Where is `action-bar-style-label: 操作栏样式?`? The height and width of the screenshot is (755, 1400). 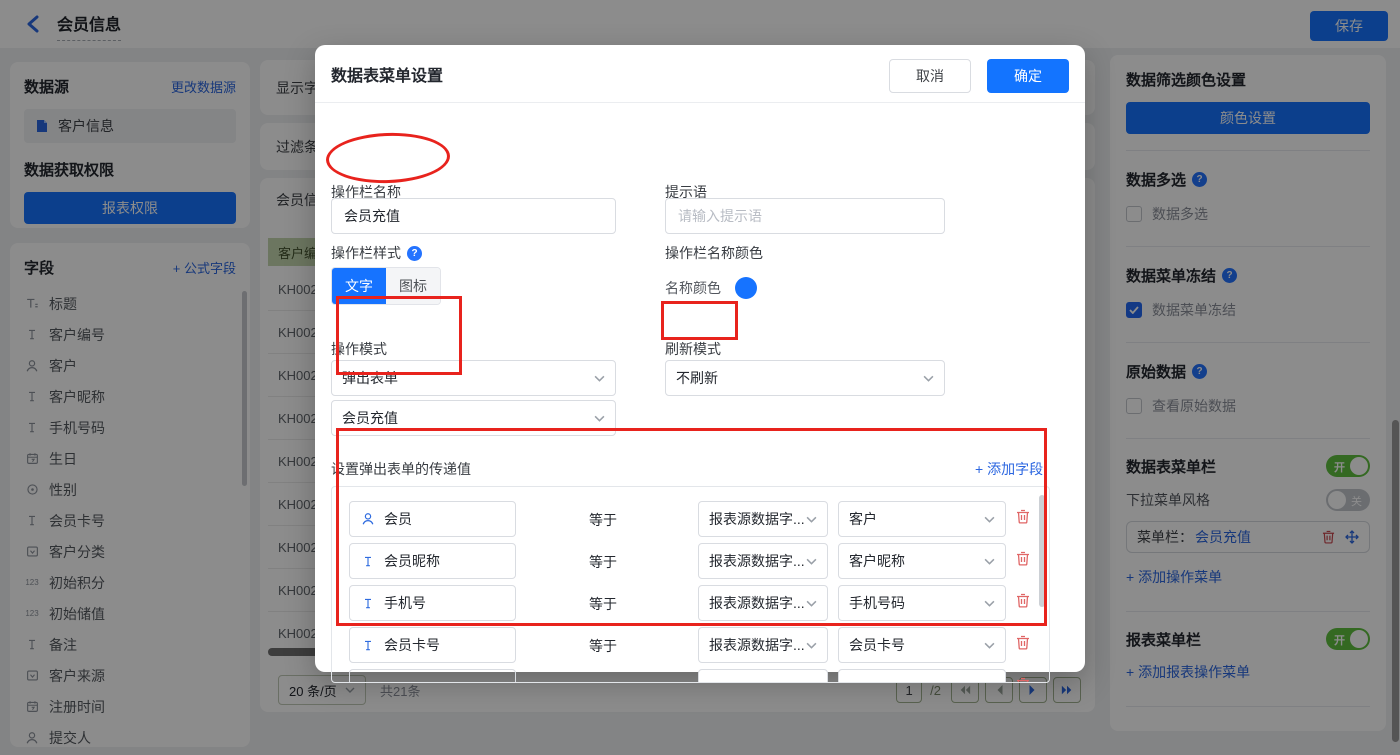 action-bar-style-label: 操作栏样式? is located at coordinates (376, 253).